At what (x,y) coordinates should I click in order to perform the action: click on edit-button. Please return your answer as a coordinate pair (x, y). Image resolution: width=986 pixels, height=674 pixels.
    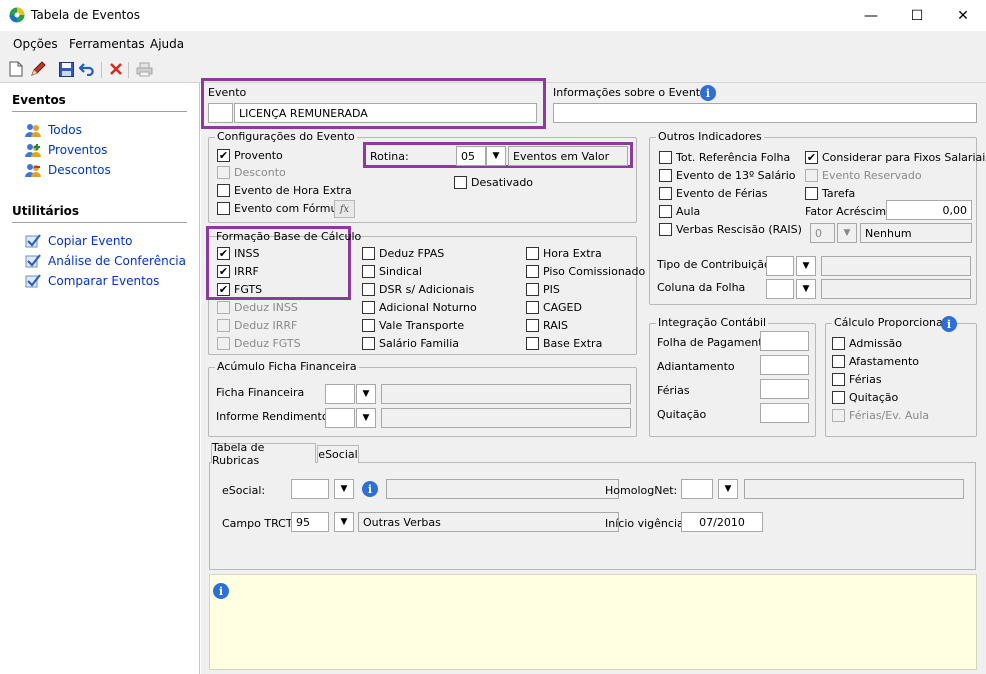
    Looking at the image, I should click on (38, 69).